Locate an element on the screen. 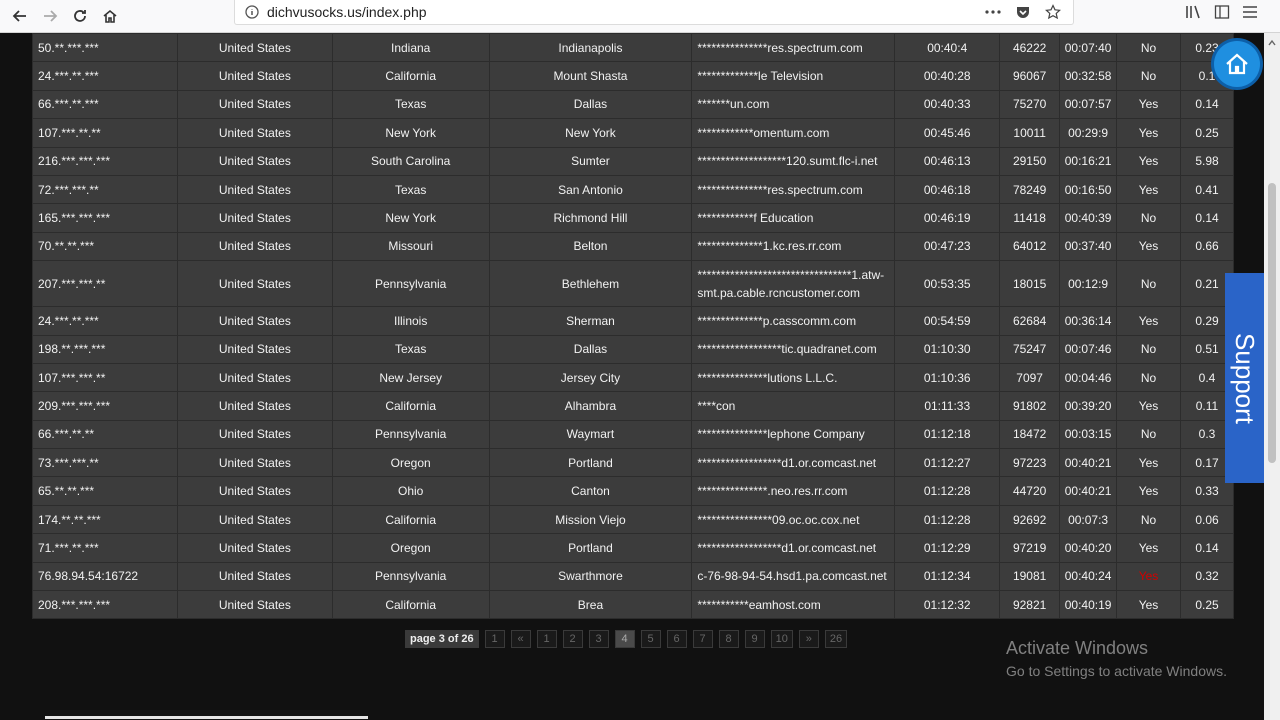 The height and width of the screenshot is (720, 1280). ip-cell: 70.**.**.*** is located at coordinates (105, 246).